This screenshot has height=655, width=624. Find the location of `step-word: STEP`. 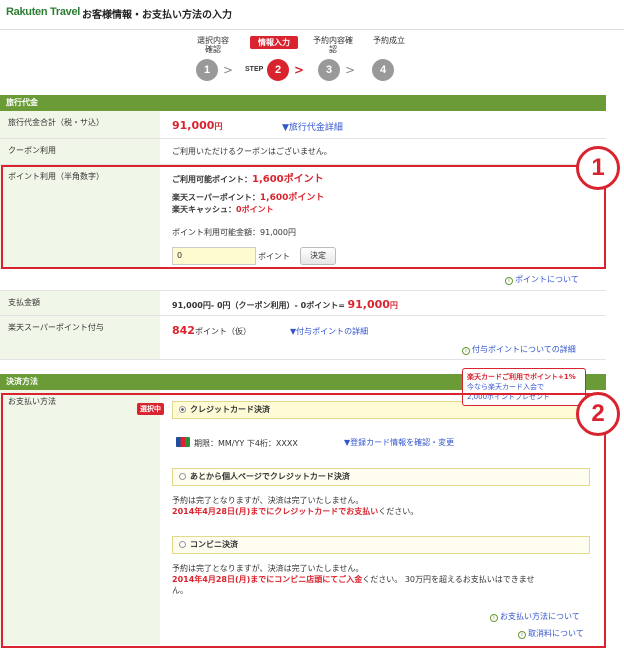

step-word: STEP is located at coordinates (254, 69).